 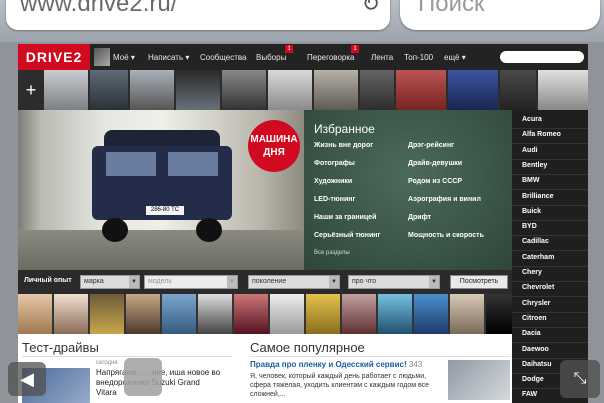 What do you see at coordinates (334, 199) in the screenshot?
I see `featured-link: LED-тюнинг` at bounding box center [334, 199].